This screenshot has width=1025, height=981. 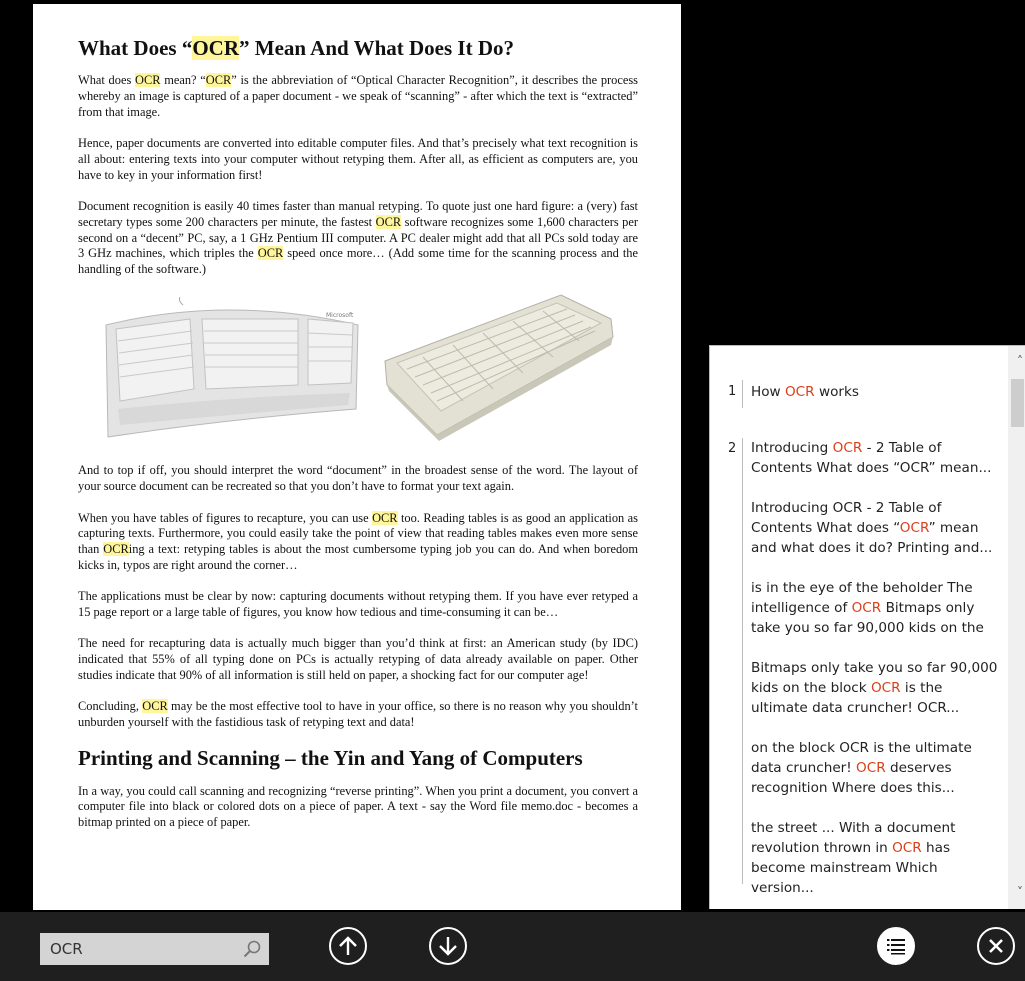 I want to click on ergonomic-keyboard-image: Microsoft, so click(x=232, y=368).